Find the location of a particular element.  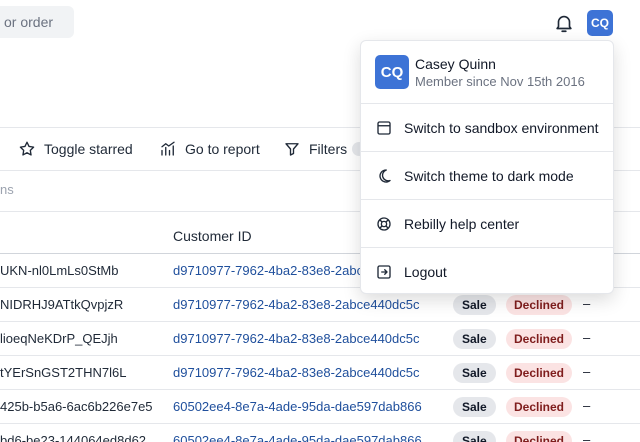

transaction-id: NIDRHJ9ATtkQvpjzR is located at coordinates (61, 304).